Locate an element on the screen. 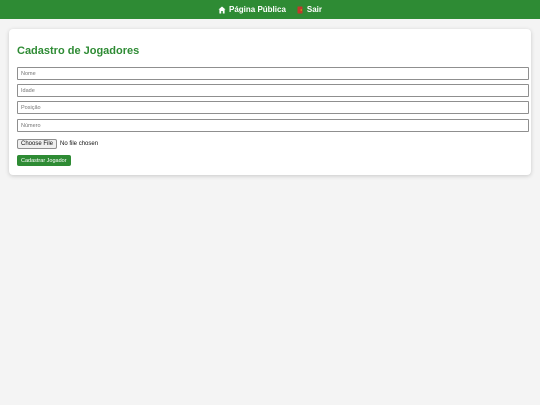  nav-link-public-page-label: Página Pública is located at coordinates (257, 9).